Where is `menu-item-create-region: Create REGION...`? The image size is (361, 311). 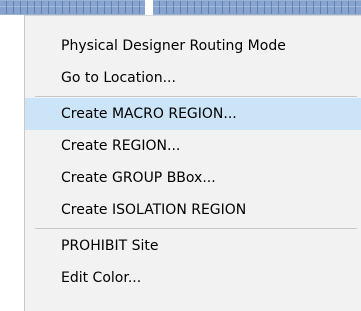
menu-item-create-region: Create REGION... is located at coordinates (193, 146).